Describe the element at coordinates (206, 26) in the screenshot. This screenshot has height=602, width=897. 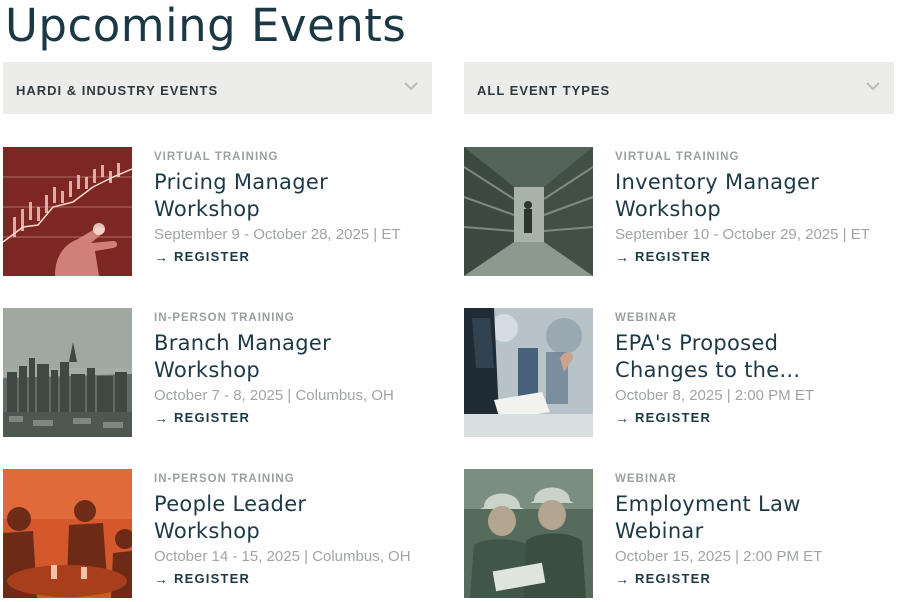
I see `page-title: Upcoming Events` at that location.